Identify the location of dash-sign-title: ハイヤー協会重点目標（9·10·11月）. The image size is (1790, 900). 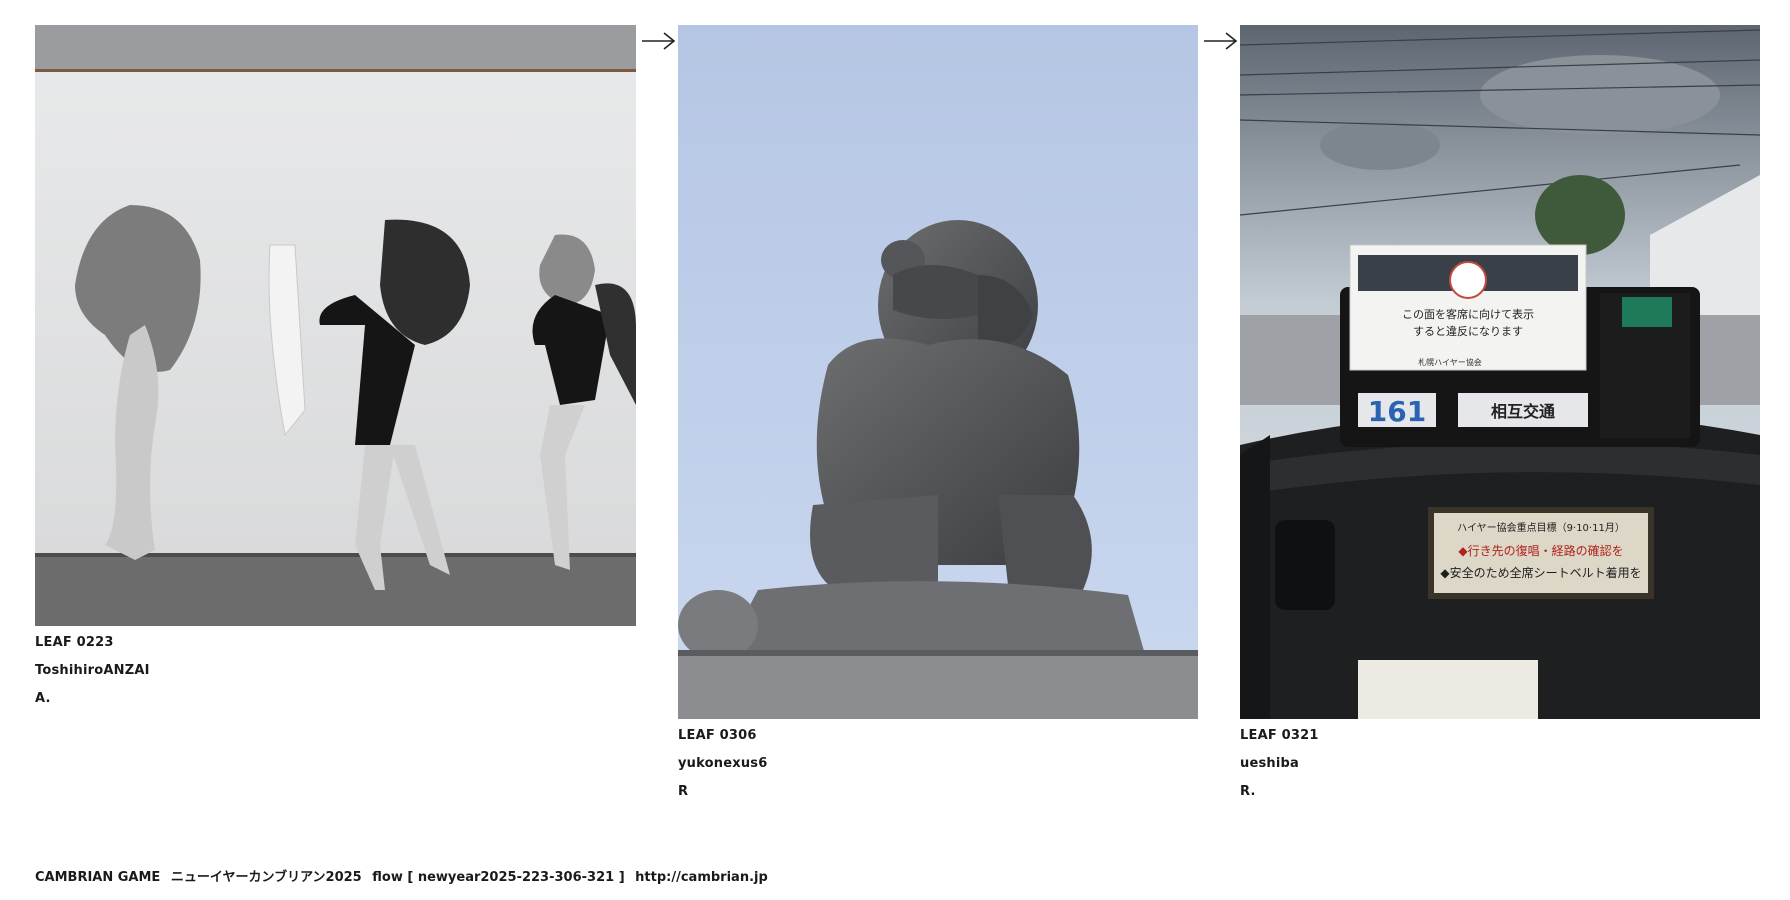
(1541, 527).